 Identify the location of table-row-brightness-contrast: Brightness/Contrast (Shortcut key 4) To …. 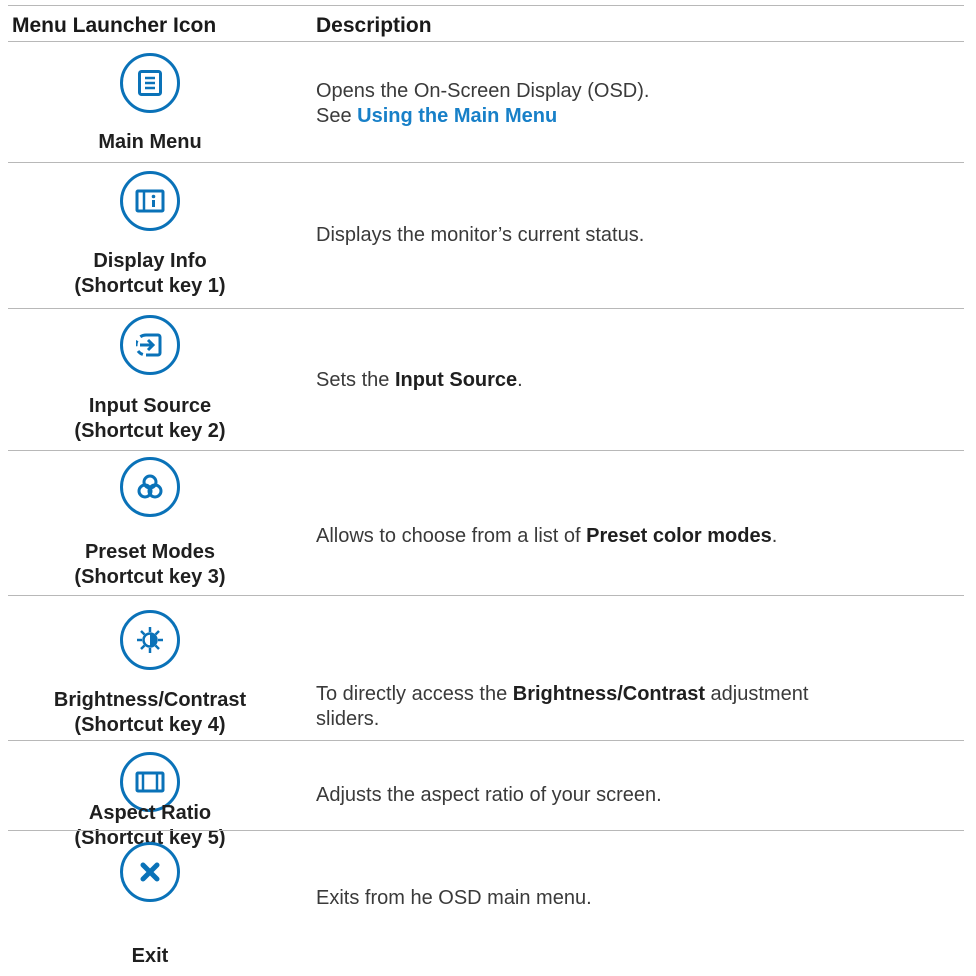
(488, 667).